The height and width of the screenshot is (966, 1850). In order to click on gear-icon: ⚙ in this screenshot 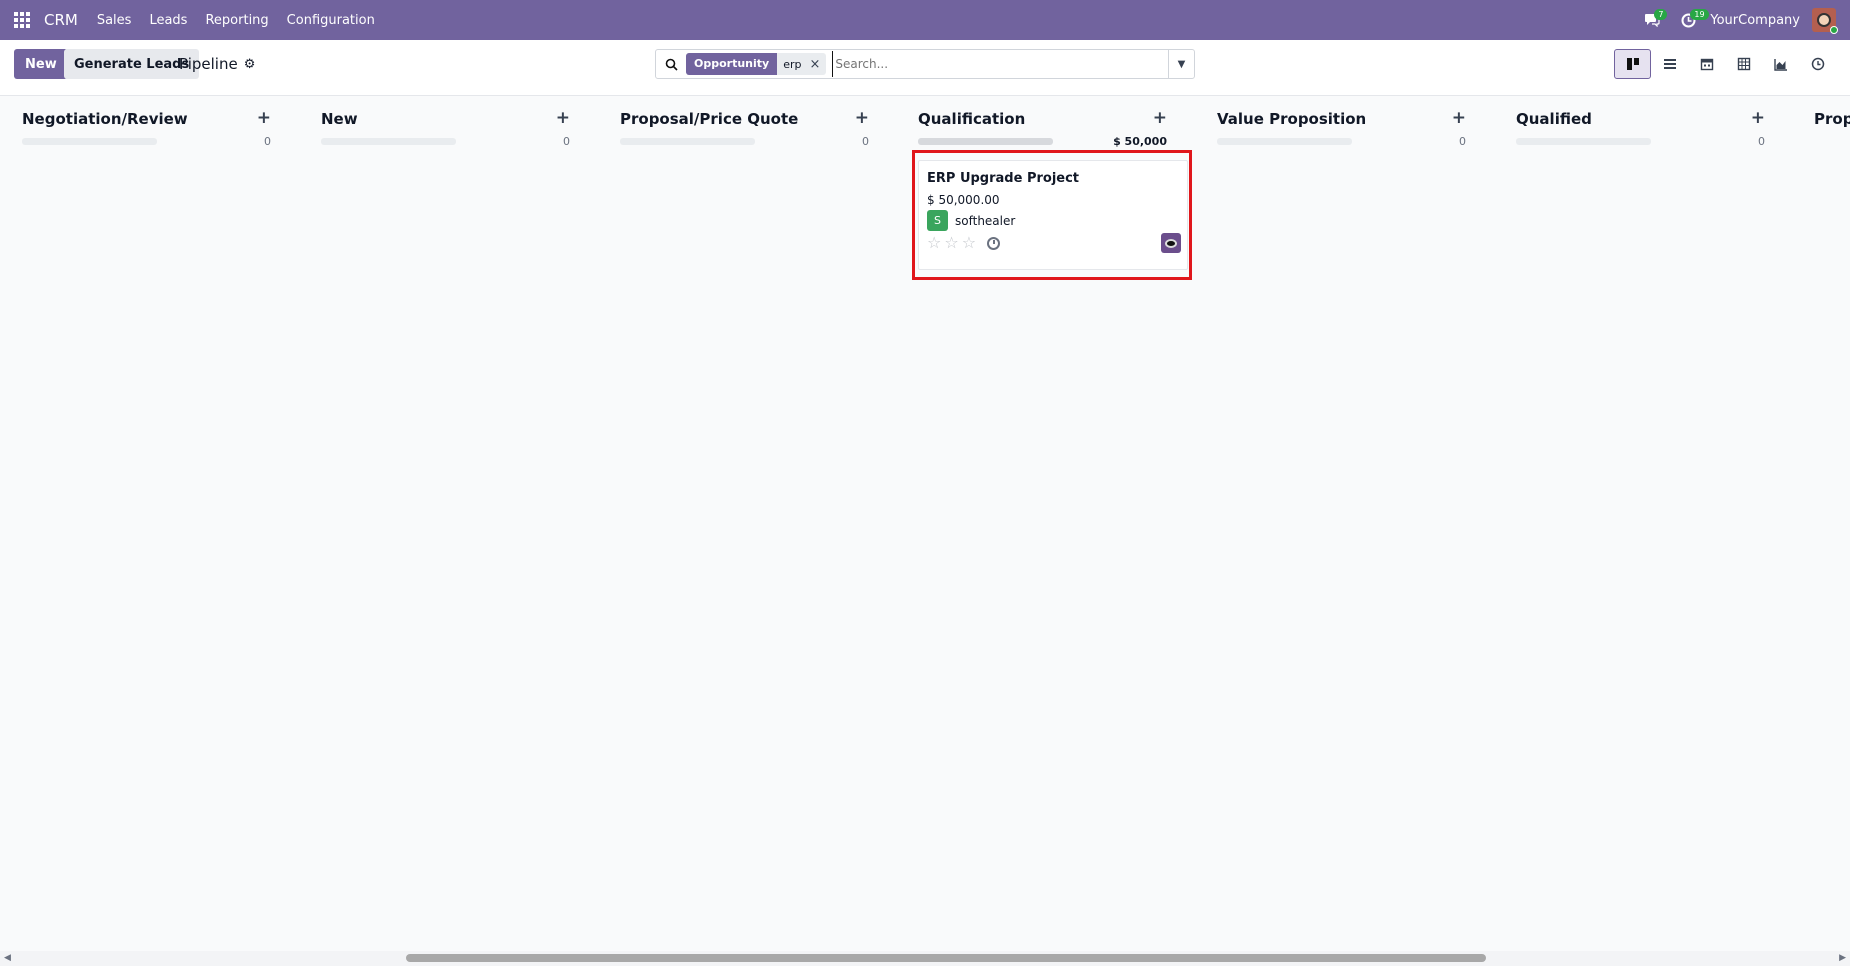, I will do `click(250, 64)`.